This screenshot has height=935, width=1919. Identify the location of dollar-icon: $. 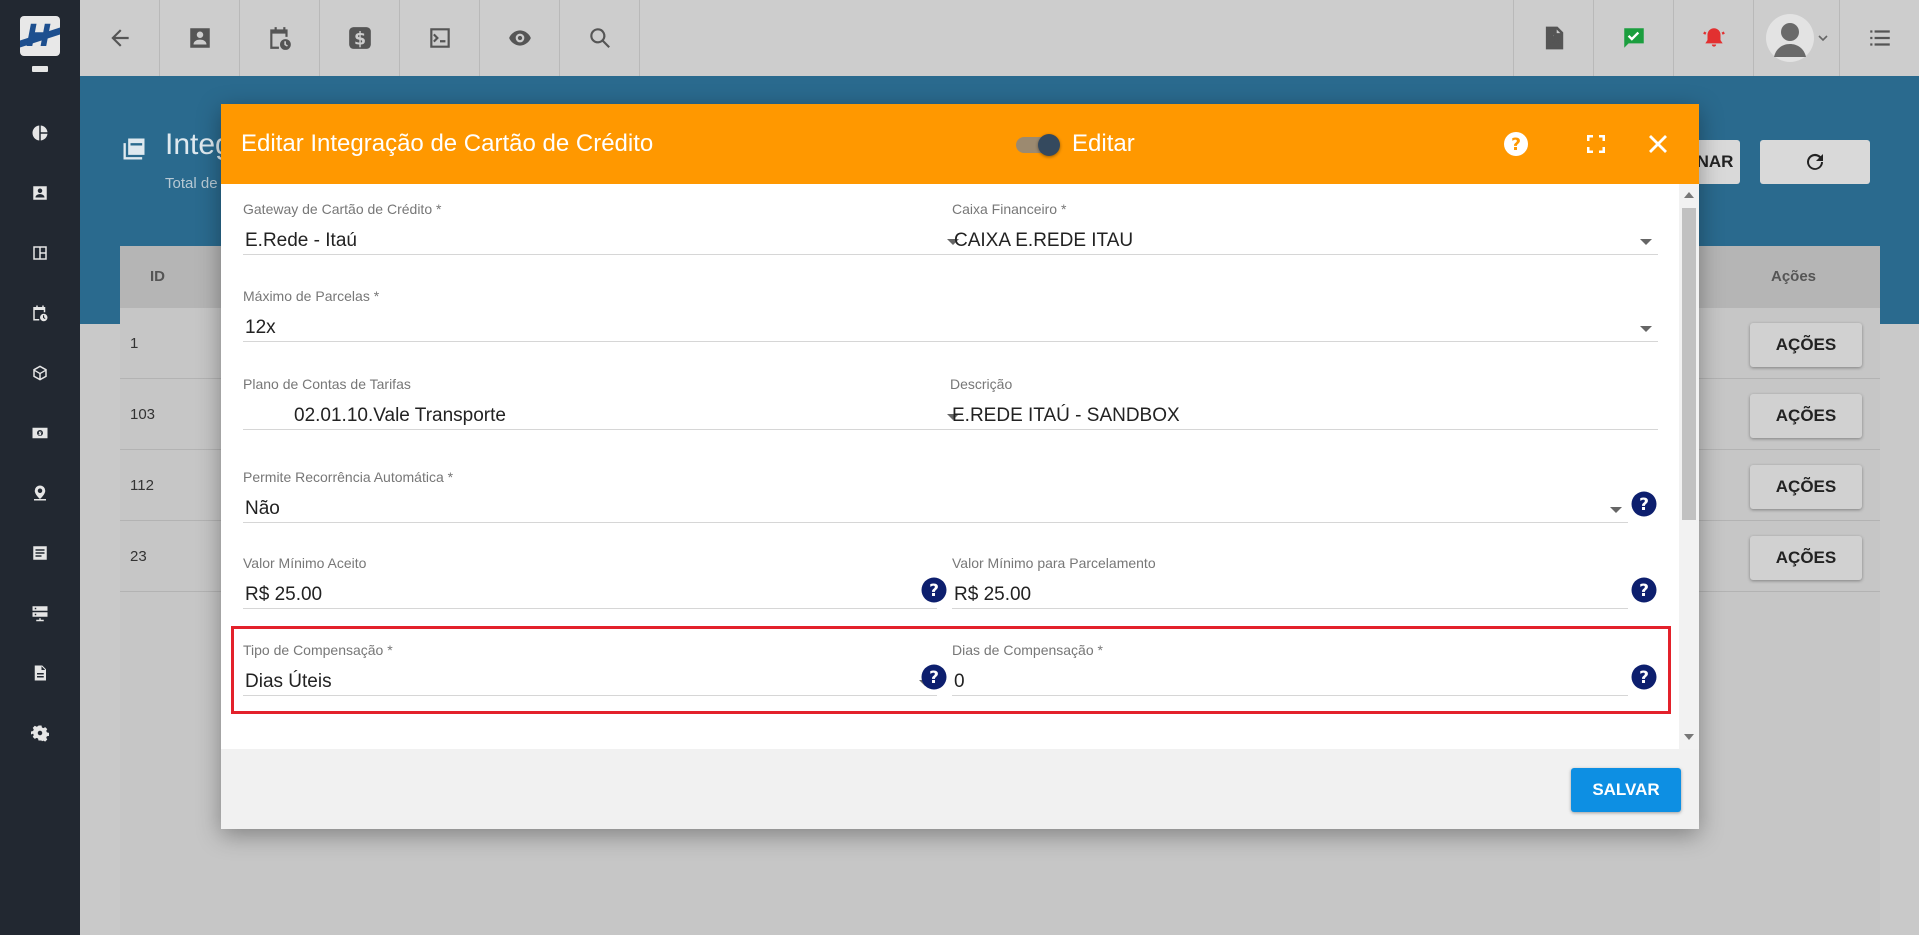
(359, 38).